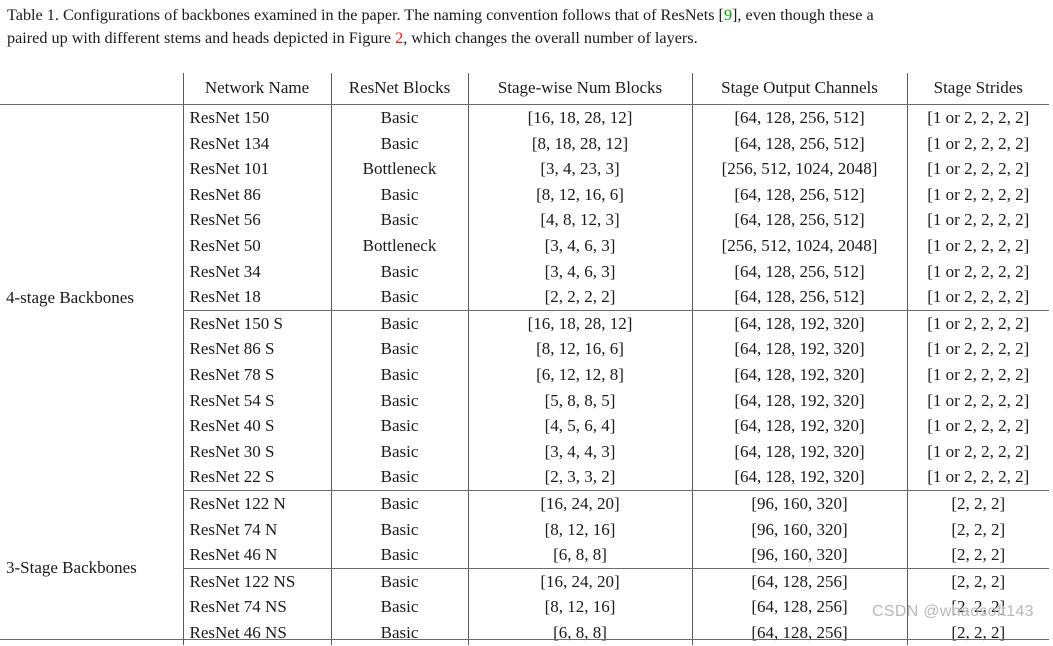 Image resolution: width=1053 pixels, height=646 pixels. I want to click on cell-network-name: ResNet 150, so click(256, 117).